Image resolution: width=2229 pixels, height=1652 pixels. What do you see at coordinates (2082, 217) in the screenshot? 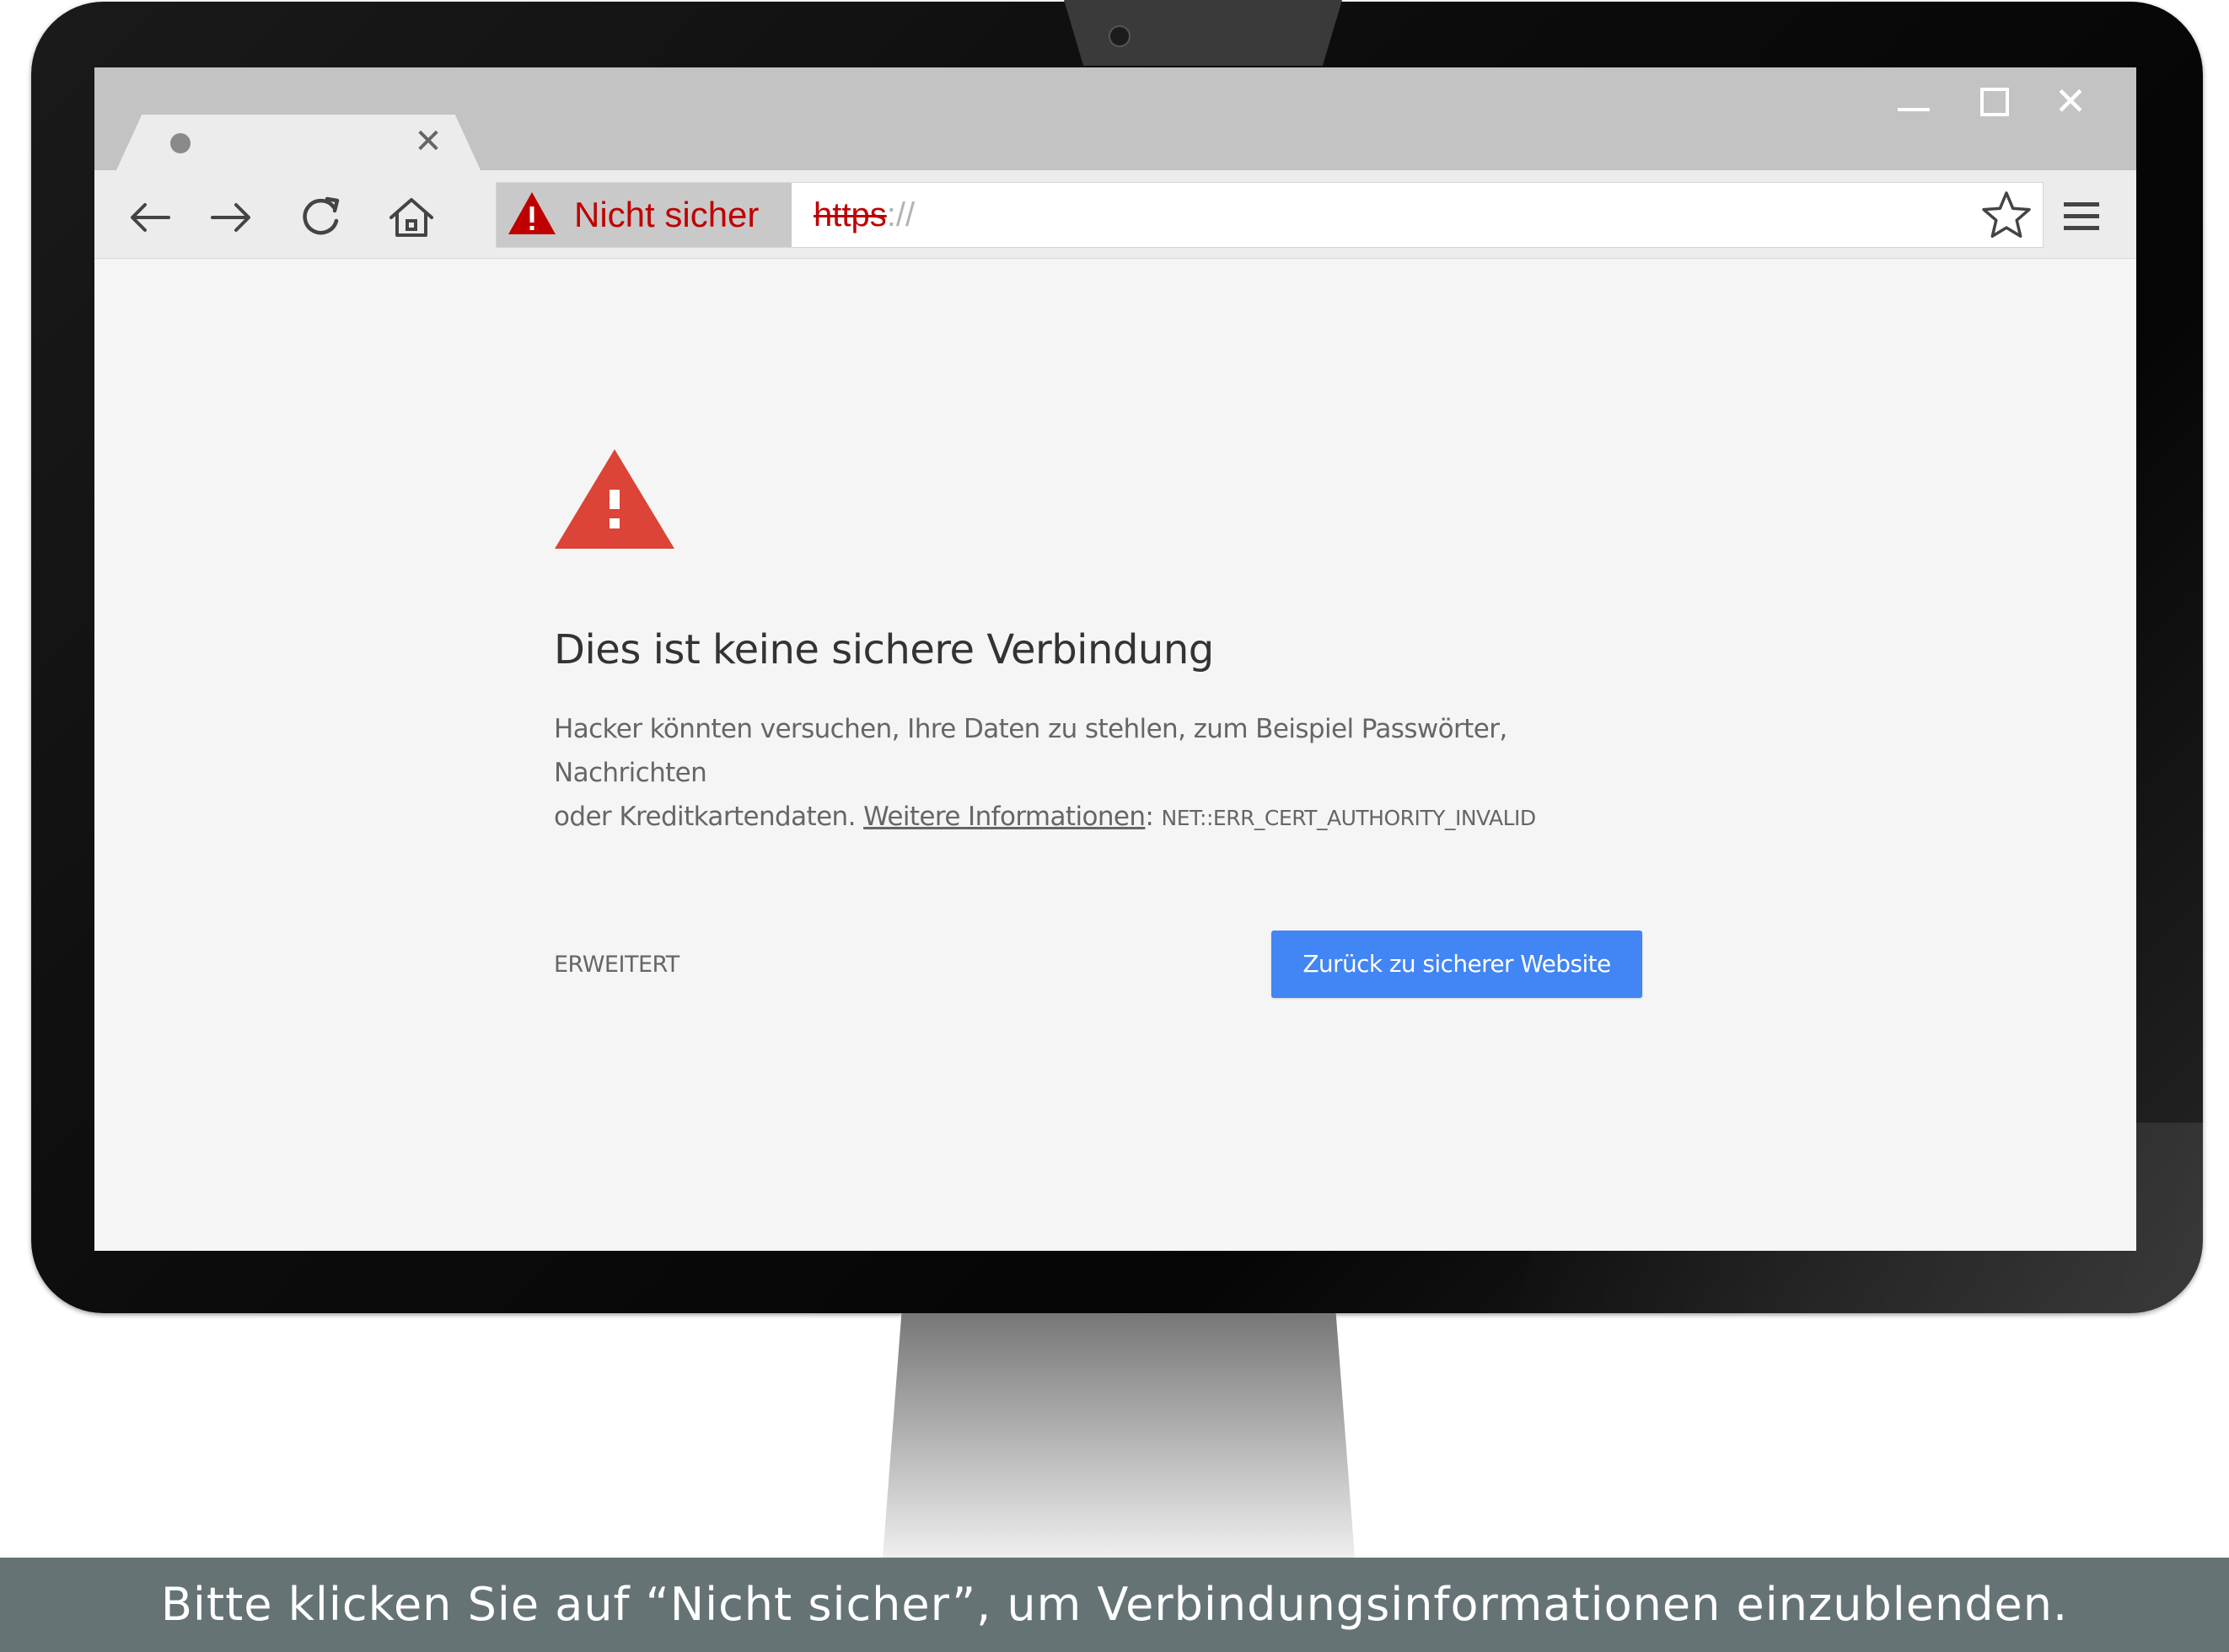
I see `hamburger-menu-icon` at bounding box center [2082, 217].